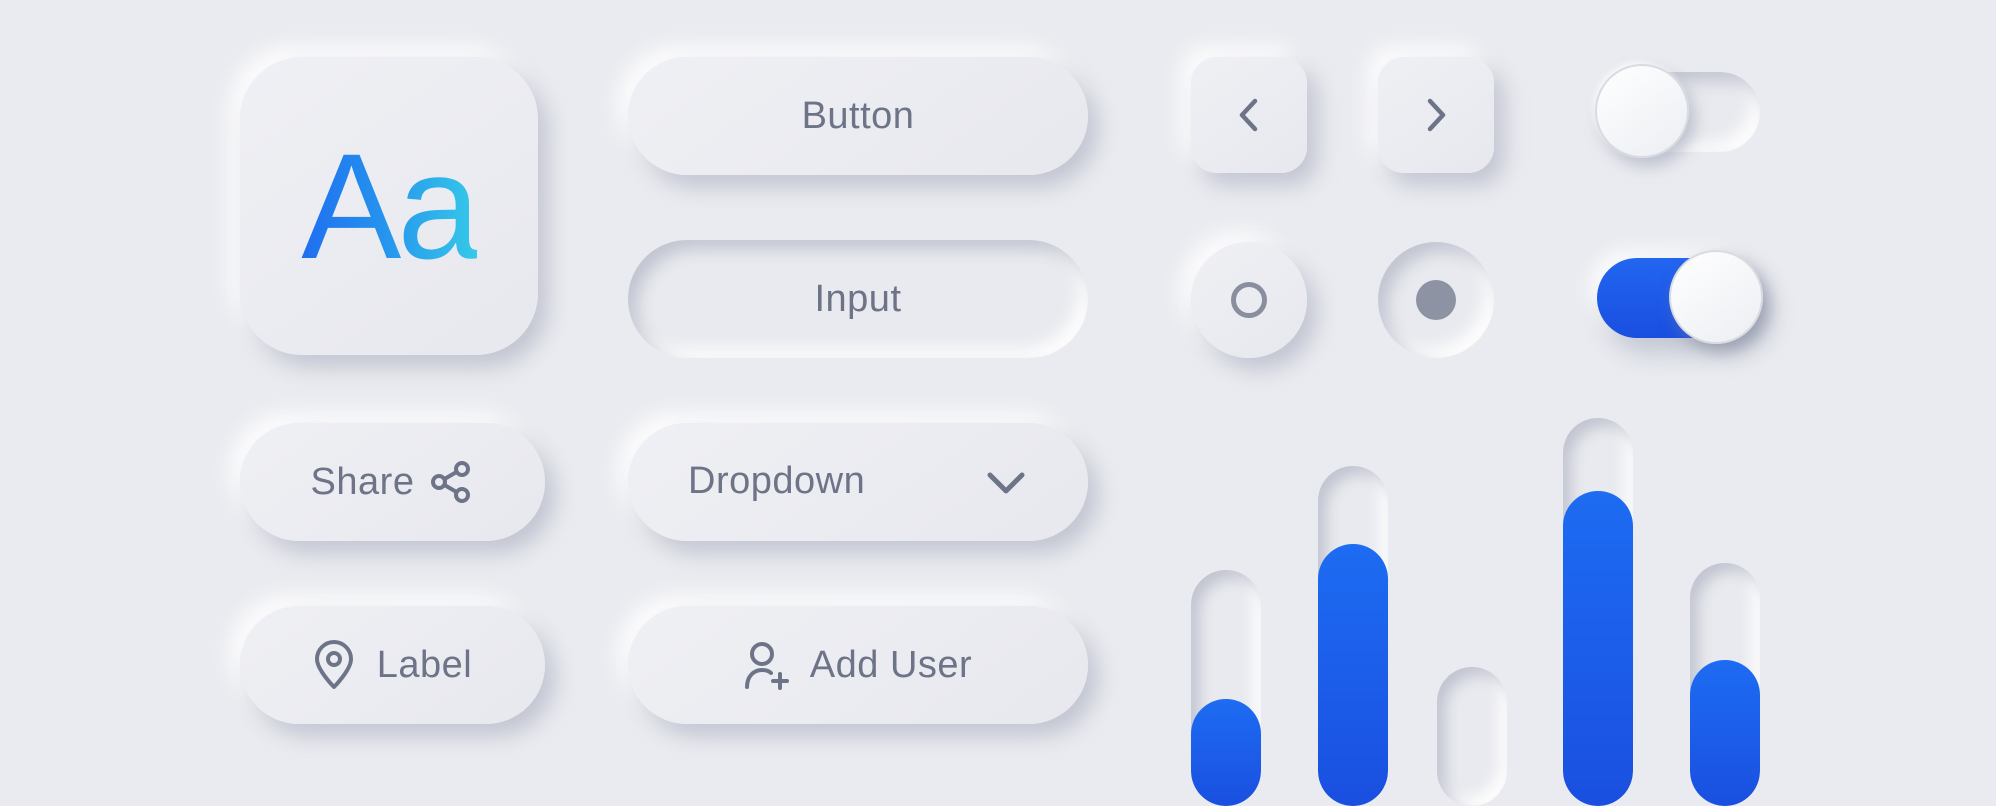 The height and width of the screenshot is (806, 1996). I want to click on radio-ring, so click(1249, 300).